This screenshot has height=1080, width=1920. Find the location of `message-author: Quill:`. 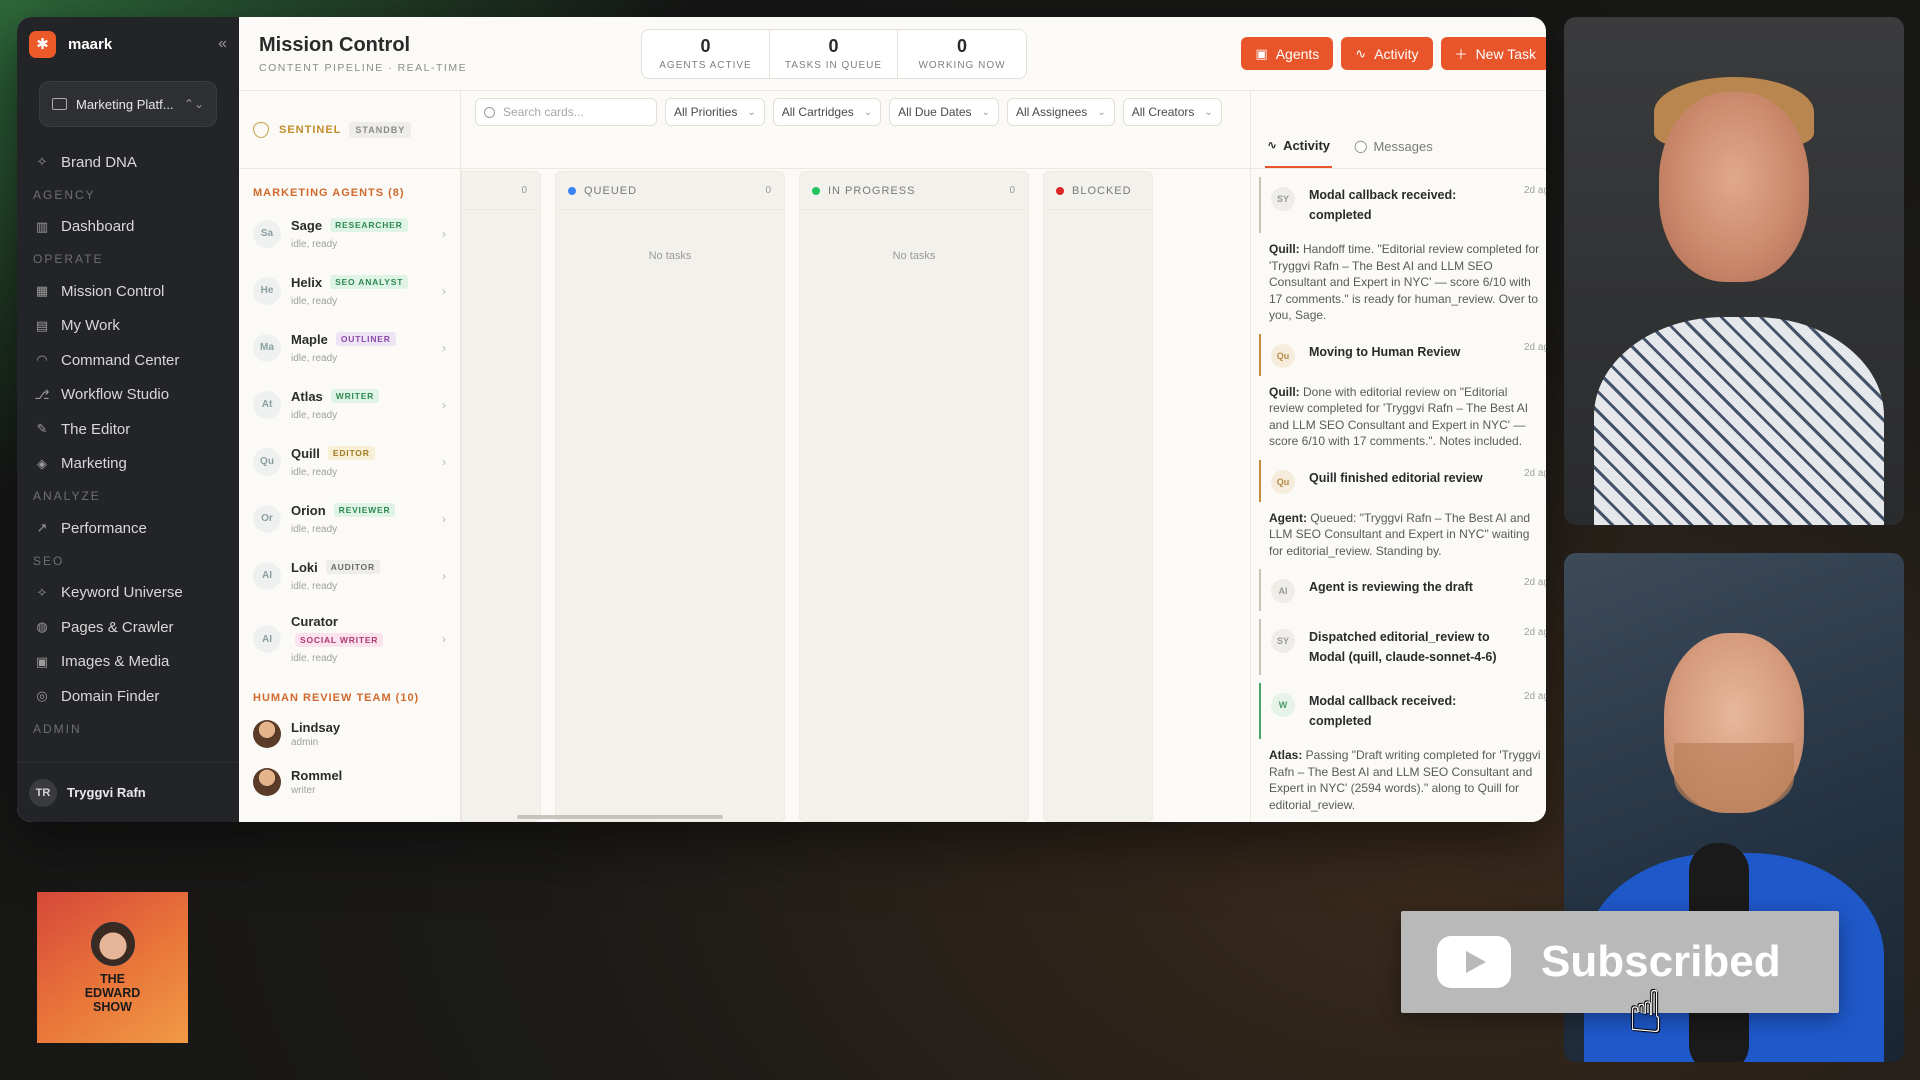

message-author: Quill: is located at coordinates (1284, 249).